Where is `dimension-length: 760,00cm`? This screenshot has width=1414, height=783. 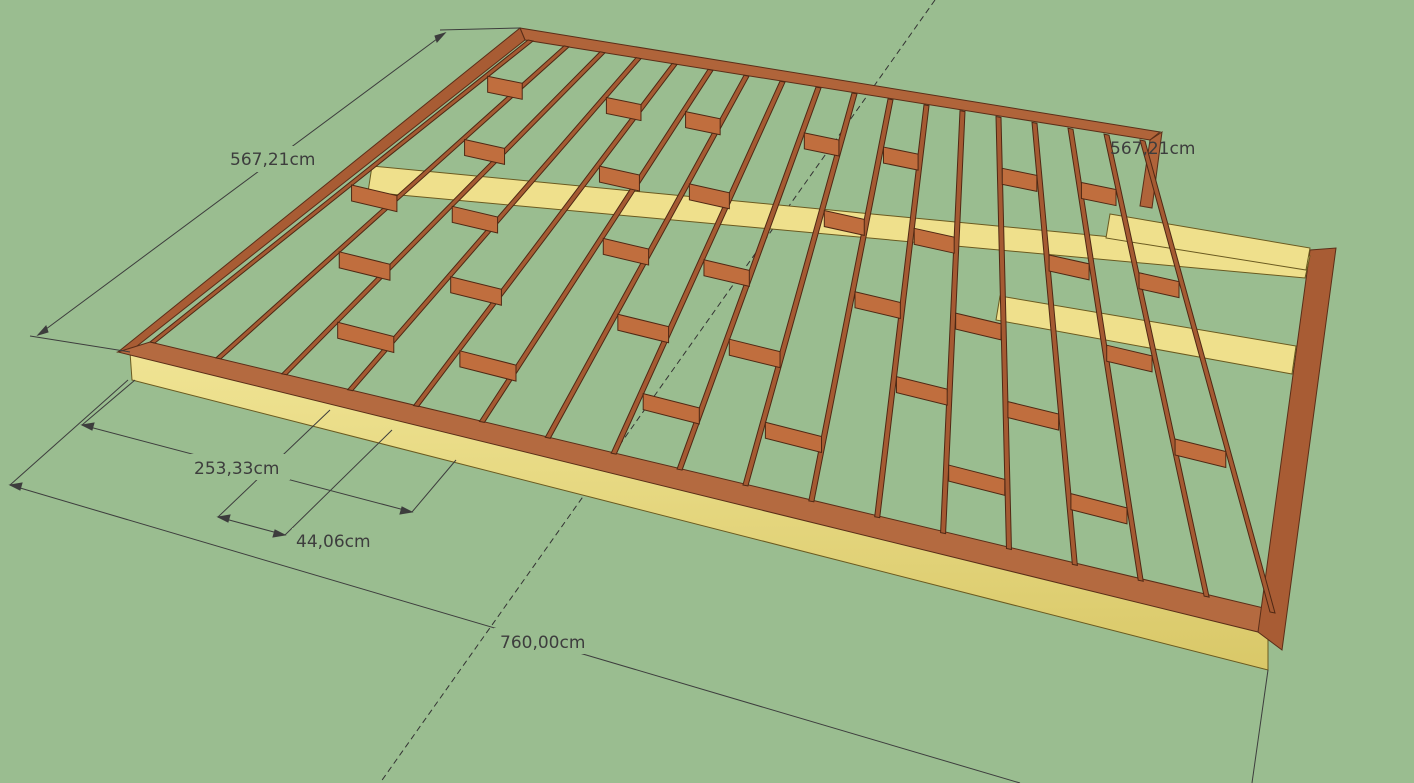
dimension-length: 760,00cm is located at coordinates (542, 643).